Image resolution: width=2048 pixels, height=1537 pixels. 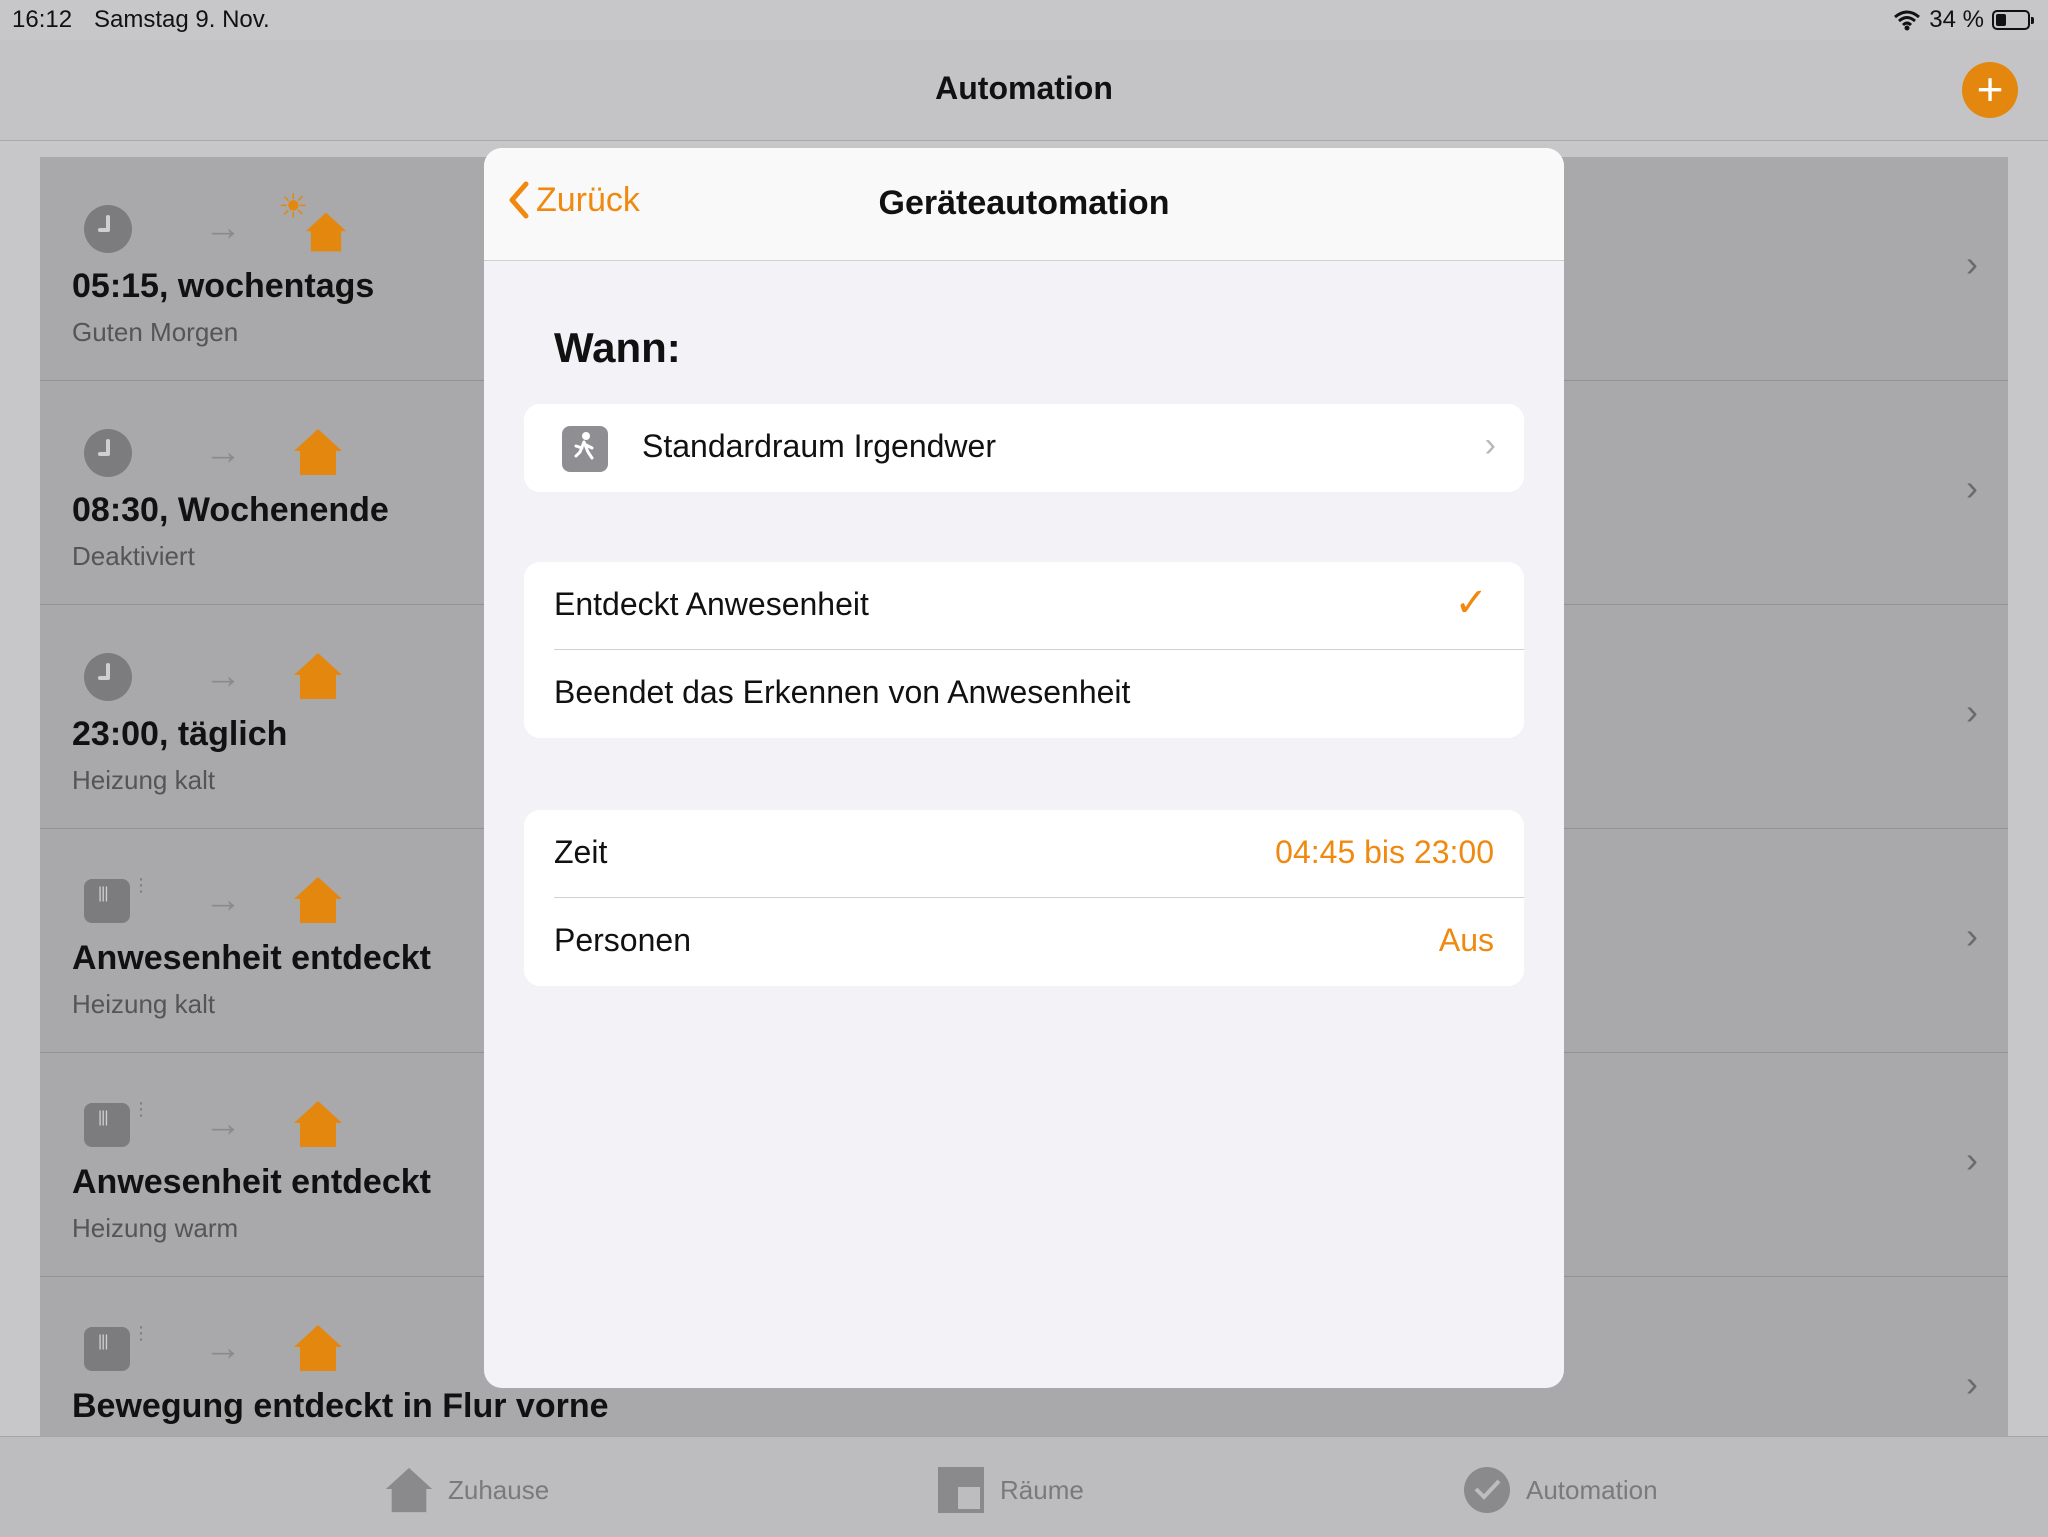 I want to click on sheet-header: Zurück Geräteautomation, so click(x=1024, y=204).